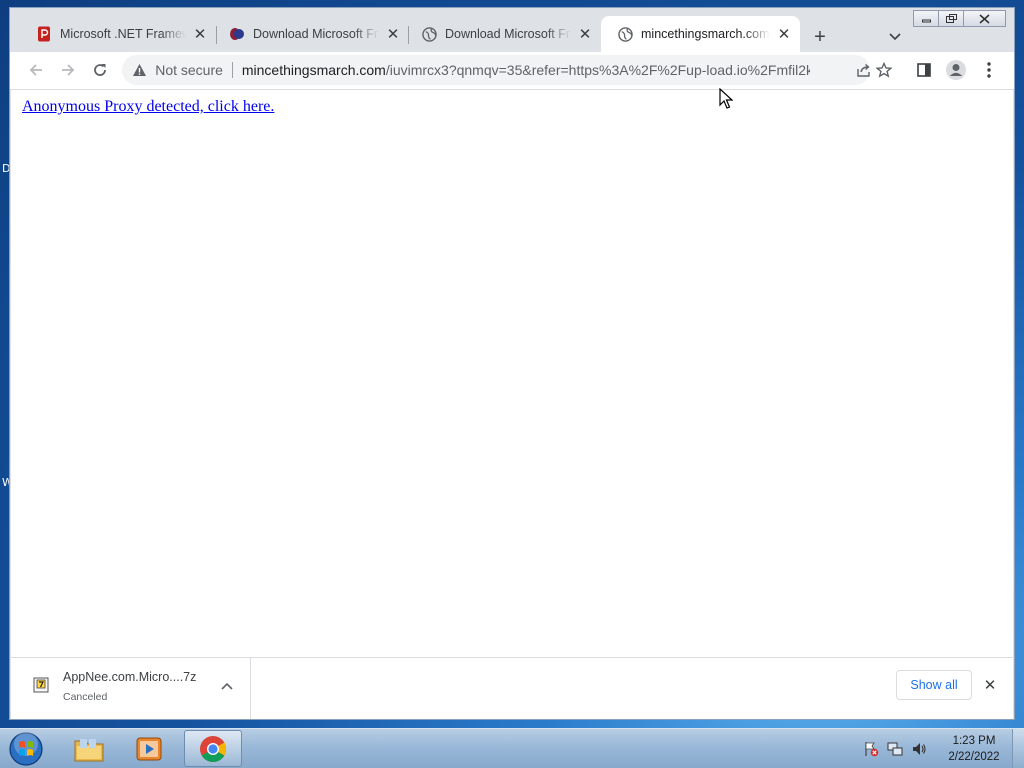 The width and height of the screenshot is (1024, 768). I want to click on tab-1: Microsoft .NET Framewo ✕, so click(118, 34).